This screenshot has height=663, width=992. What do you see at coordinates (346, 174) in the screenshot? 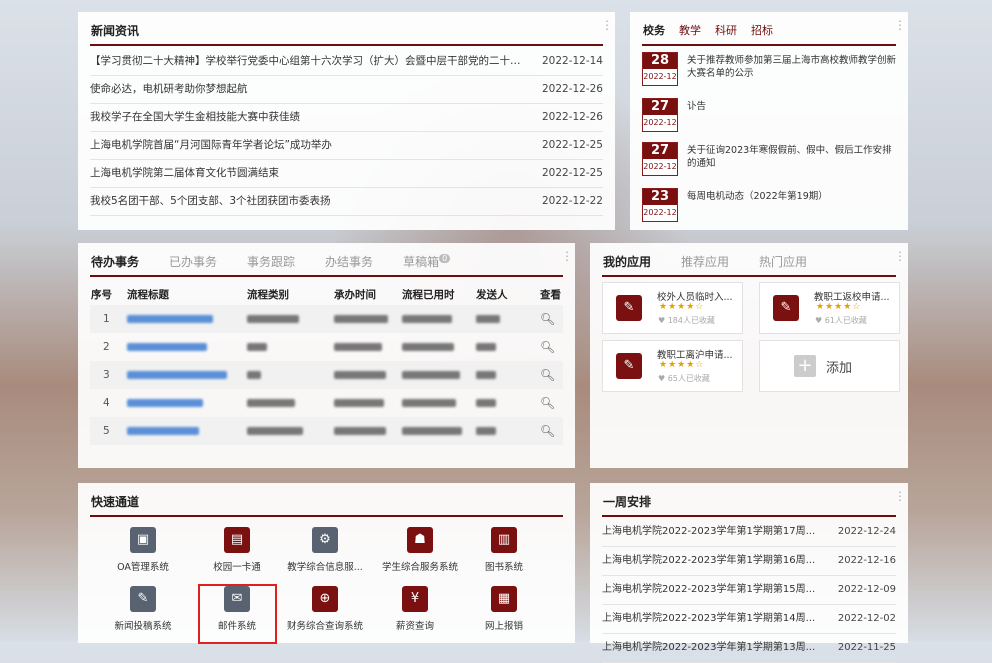
I see `news-item: 上海电机学院第二届体育文化节圆满结束 2022-12-25` at bounding box center [346, 174].